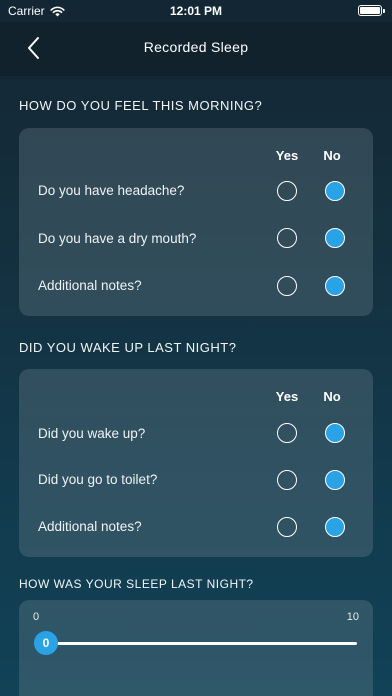 This screenshot has width=392, height=696. Describe the element at coordinates (46, 643) in the screenshot. I see `sleep-quality-slider-thumb: 0` at that location.